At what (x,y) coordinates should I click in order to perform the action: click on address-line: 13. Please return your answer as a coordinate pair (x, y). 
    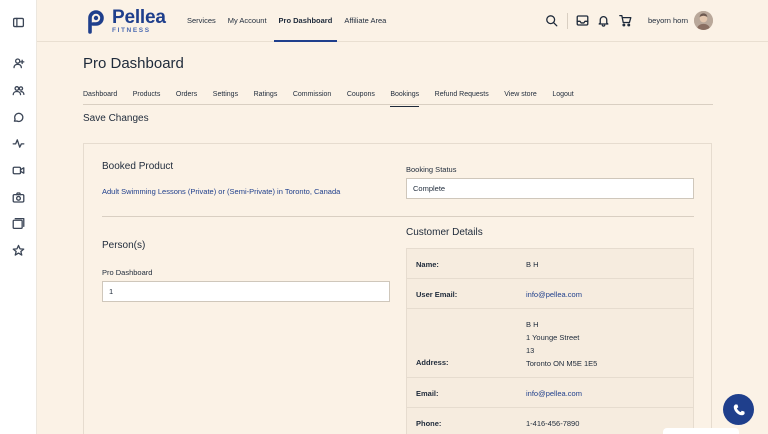
    Looking at the image, I should click on (530, 350).